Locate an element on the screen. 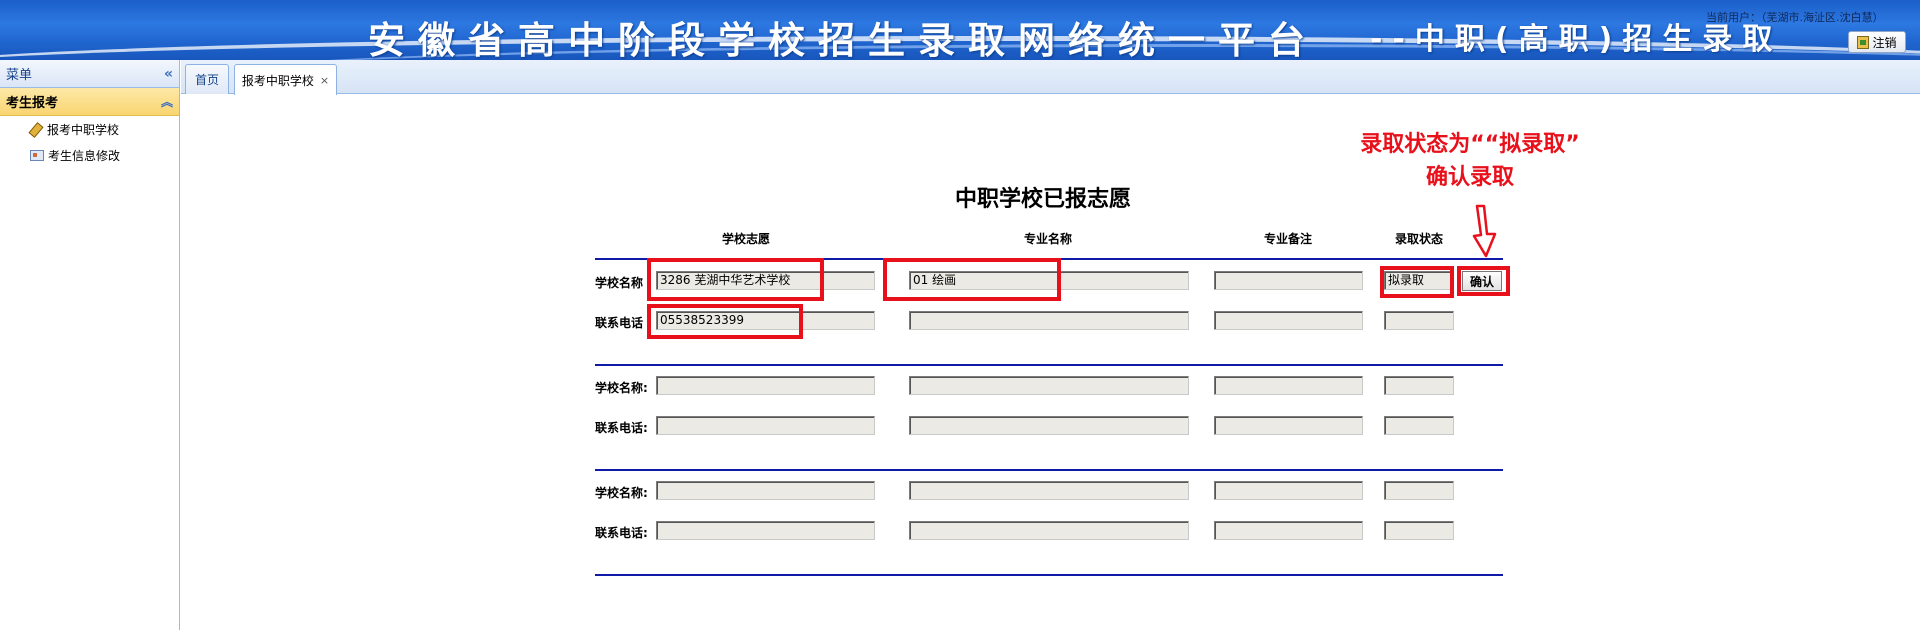  annotation-line-1: 录取状态为““拟录取” is located at coordinates (1470, 144).